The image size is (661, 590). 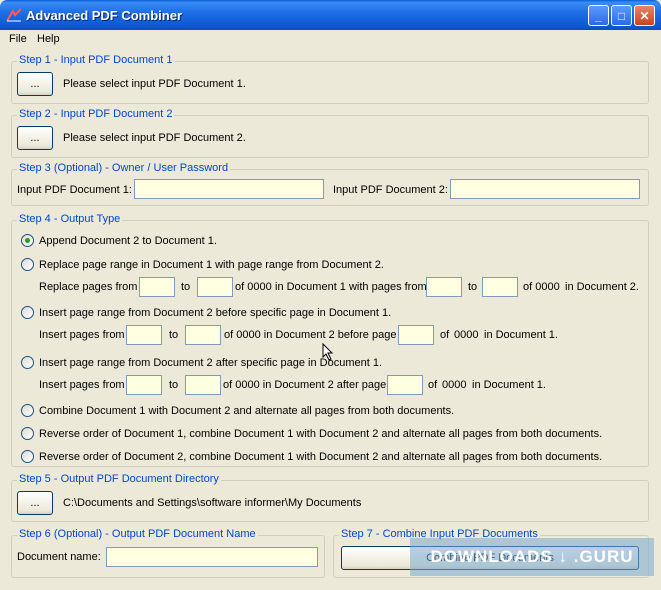 I want to click on app-icon, so click(x=14, y=15).